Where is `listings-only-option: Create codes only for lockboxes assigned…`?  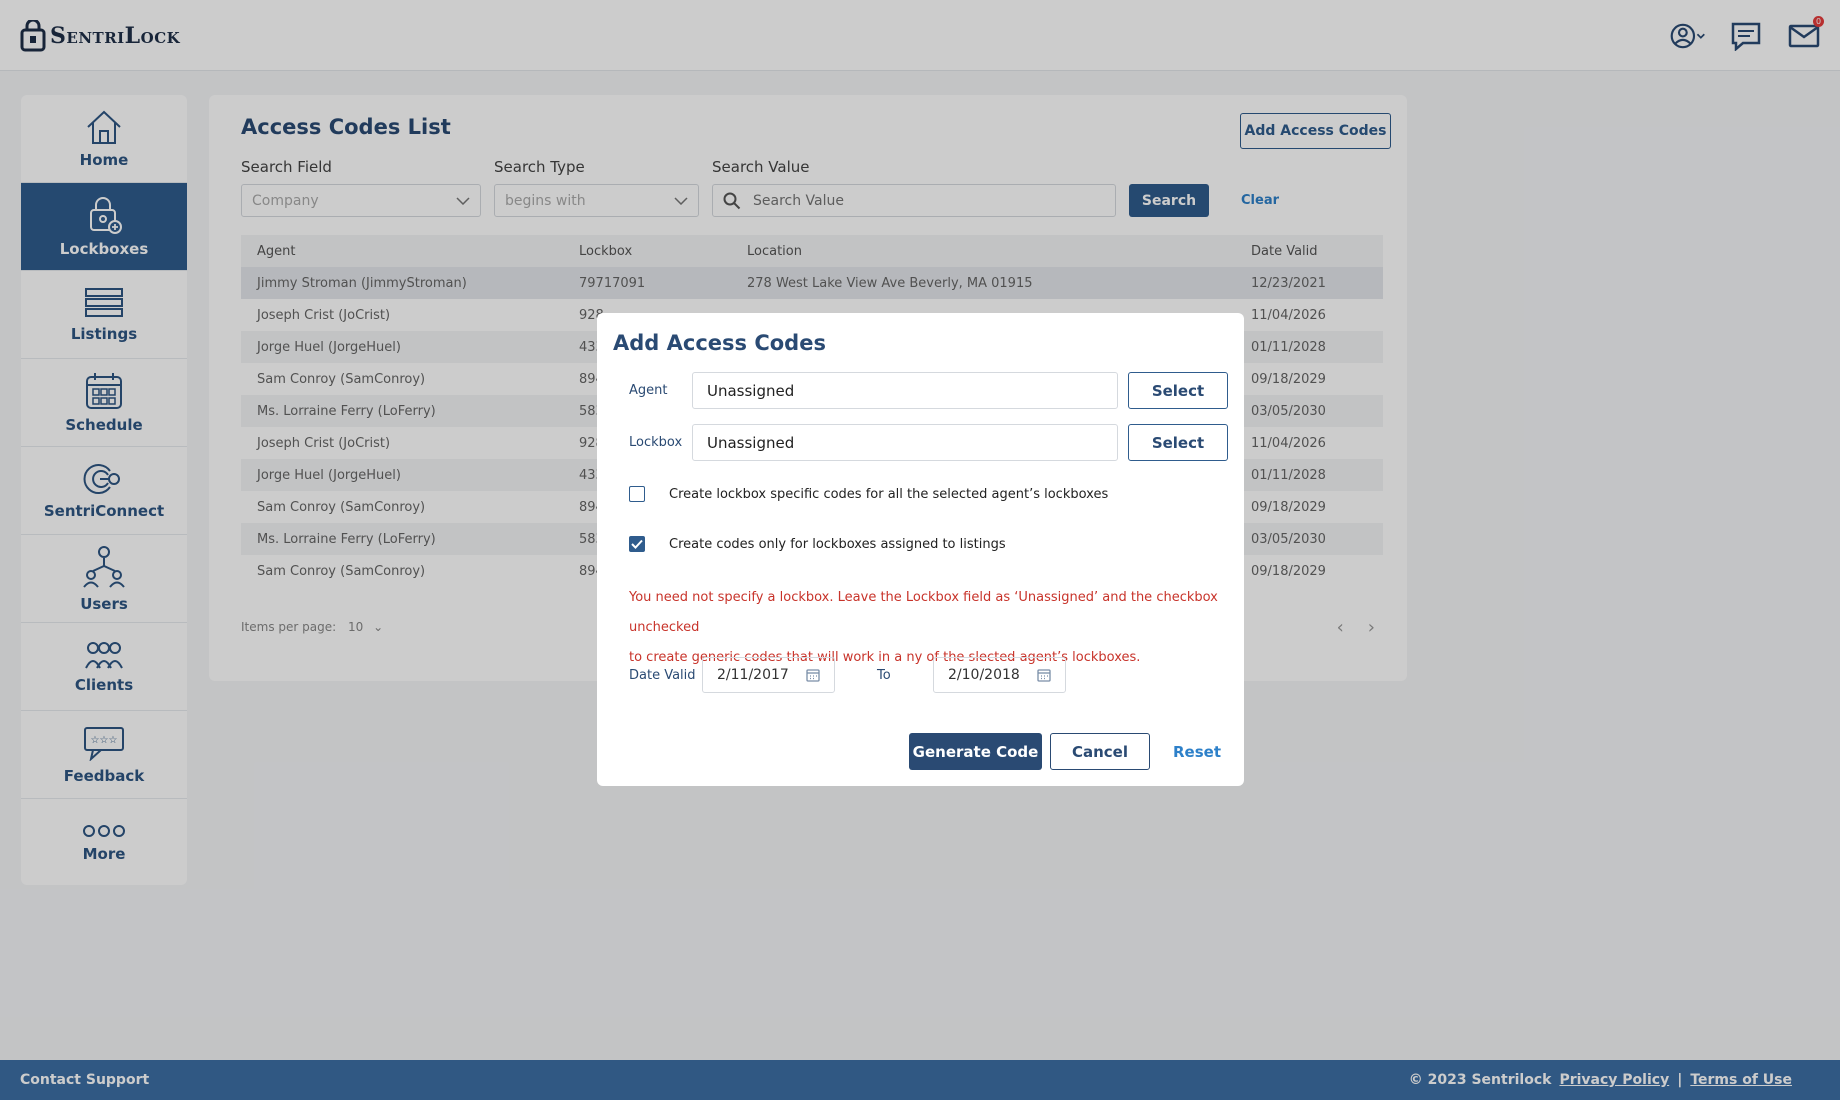 listings-only-option: Create codes only for lockboxes assigned… is located at coordinates (817, 544).